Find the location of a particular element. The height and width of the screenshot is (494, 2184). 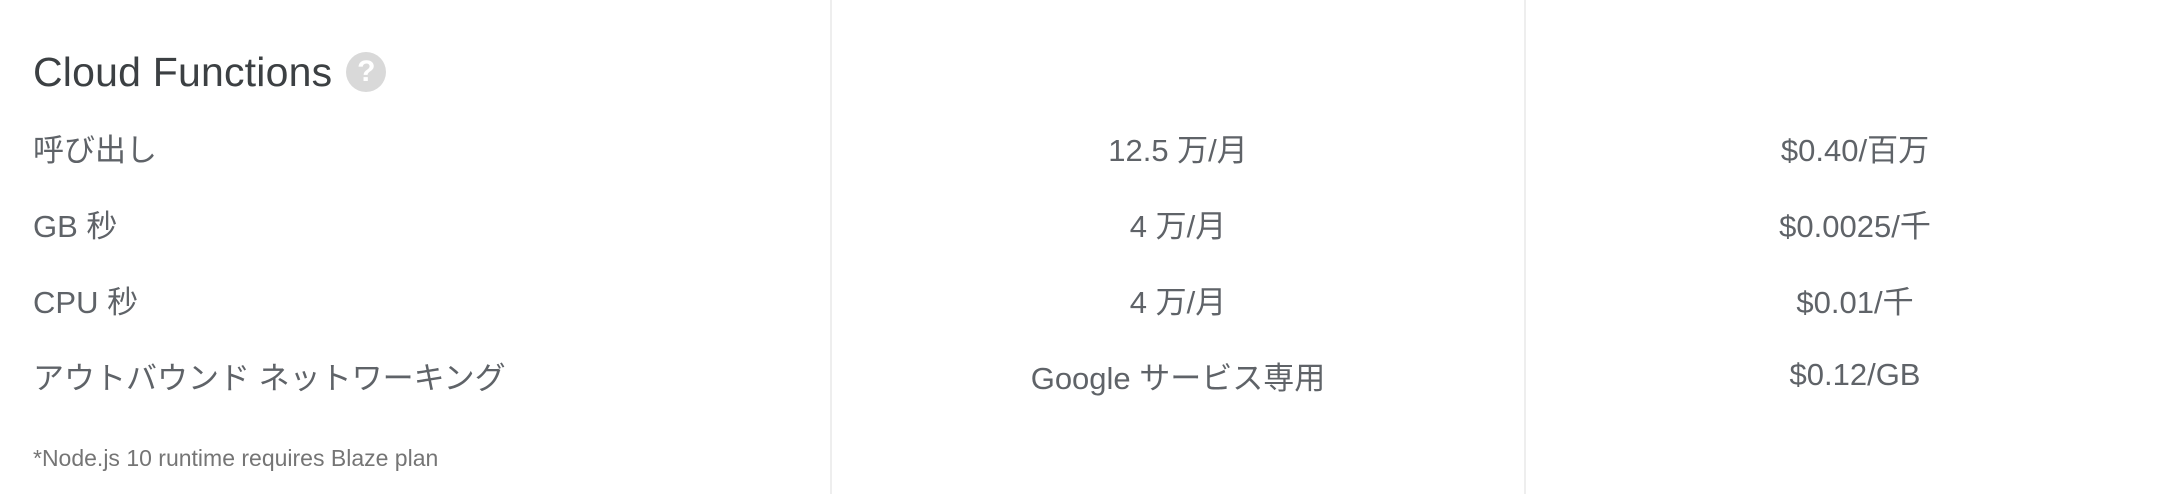

free-tier-value: Google サービス専用 is located at coordinates (1178, 378).